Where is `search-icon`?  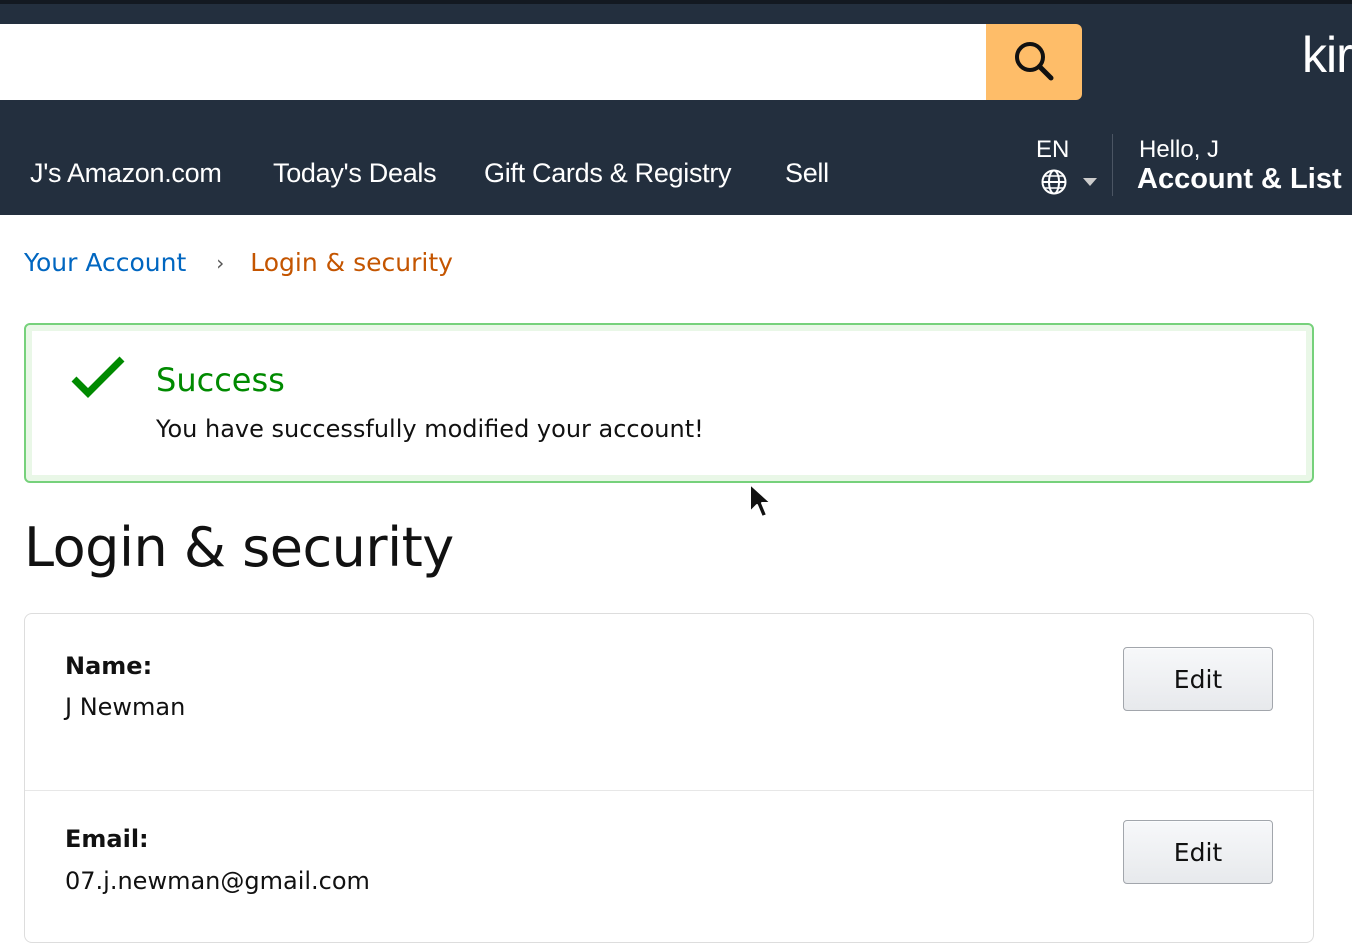 search-icon is located at coordinates (1034, 61).